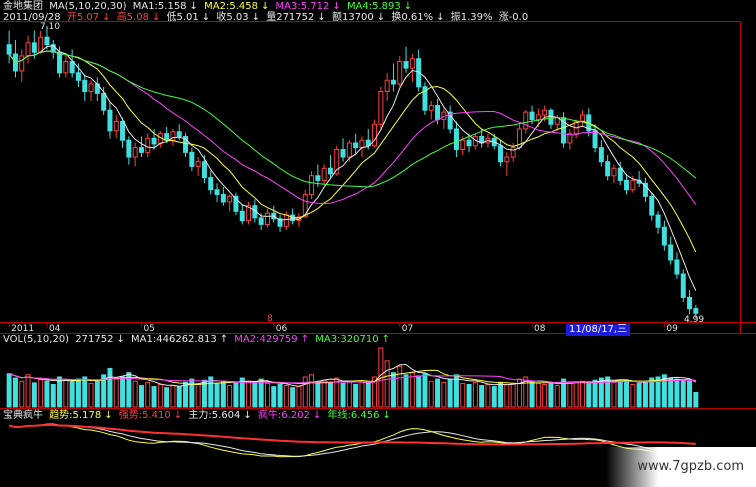 Image resolution: width=756 pixels, height=487 pixels. I want to click on info-close: 收5.03, so click(232, 17).